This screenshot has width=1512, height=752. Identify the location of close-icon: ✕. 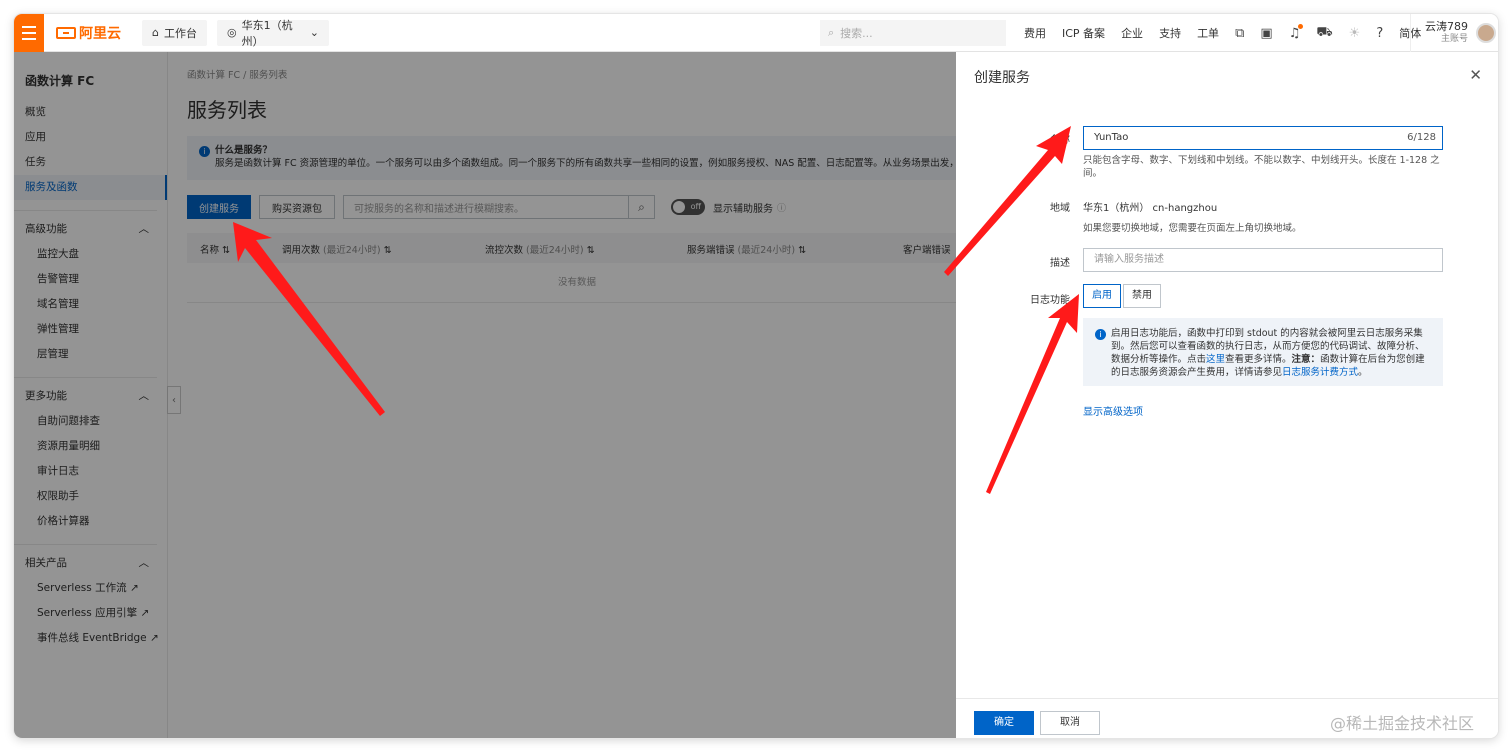
(1475, 75).